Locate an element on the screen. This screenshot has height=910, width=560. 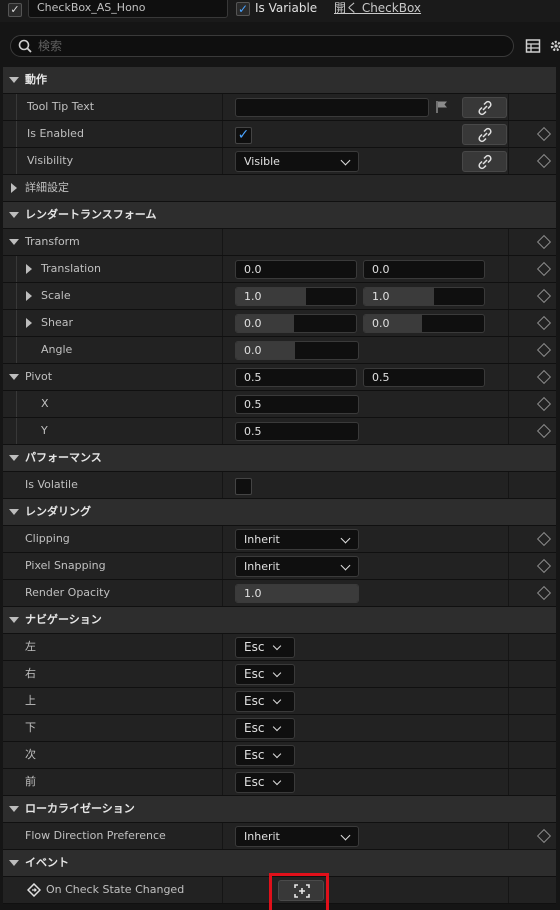
visibility-dropdown: Visible is located at coordinates (297, 161).